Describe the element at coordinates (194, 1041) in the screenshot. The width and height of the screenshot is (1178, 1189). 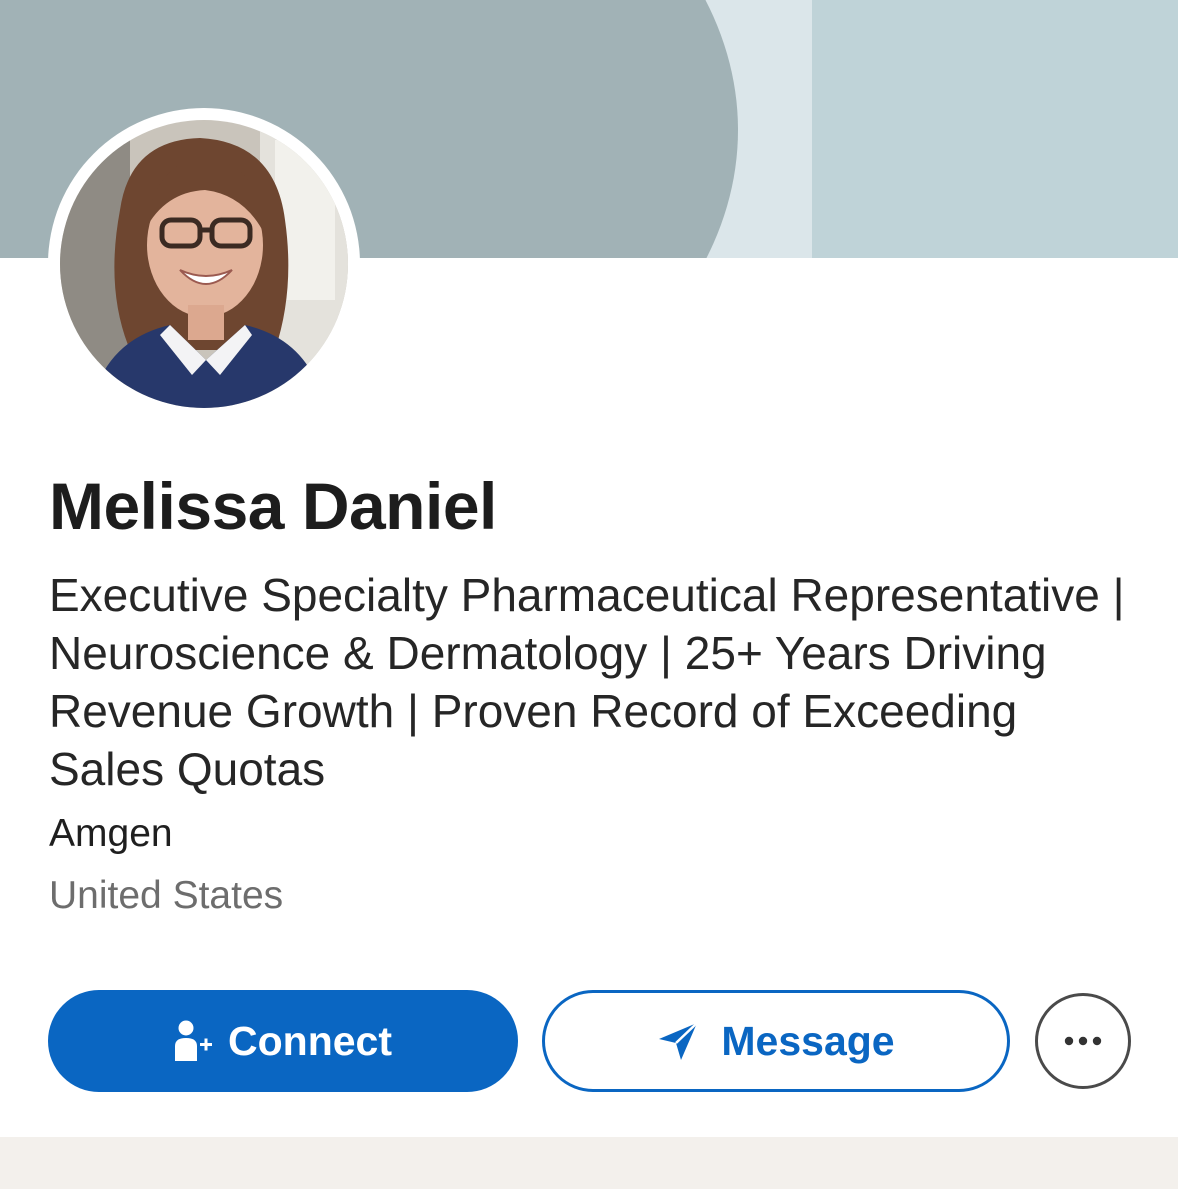
I see `add-person-icon` at that location.